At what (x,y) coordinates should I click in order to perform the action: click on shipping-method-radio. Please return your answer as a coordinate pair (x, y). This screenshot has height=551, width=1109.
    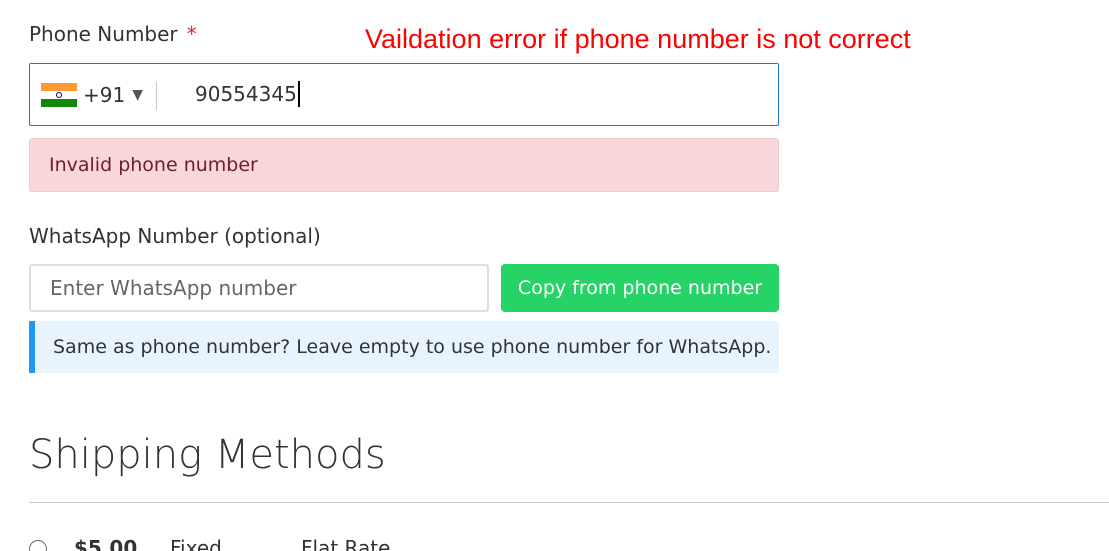
    Looking at the image, I should click on (38, 545).